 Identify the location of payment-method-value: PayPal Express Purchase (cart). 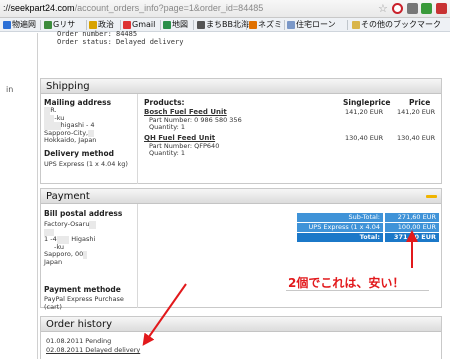
(84, 303).